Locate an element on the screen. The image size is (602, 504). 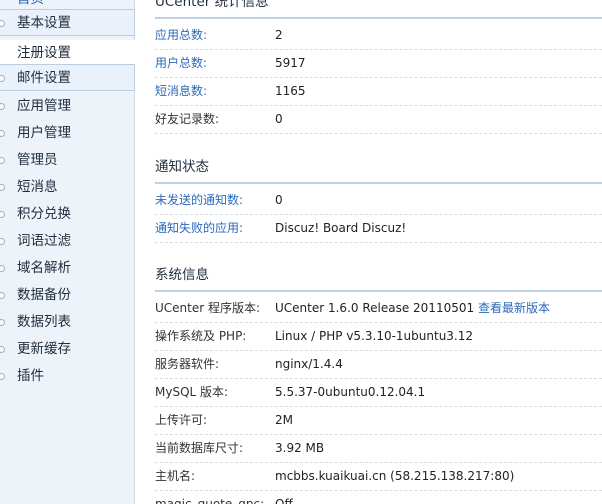
sidebar-item-label: 数据列表 is located at coordinates (44, 322).